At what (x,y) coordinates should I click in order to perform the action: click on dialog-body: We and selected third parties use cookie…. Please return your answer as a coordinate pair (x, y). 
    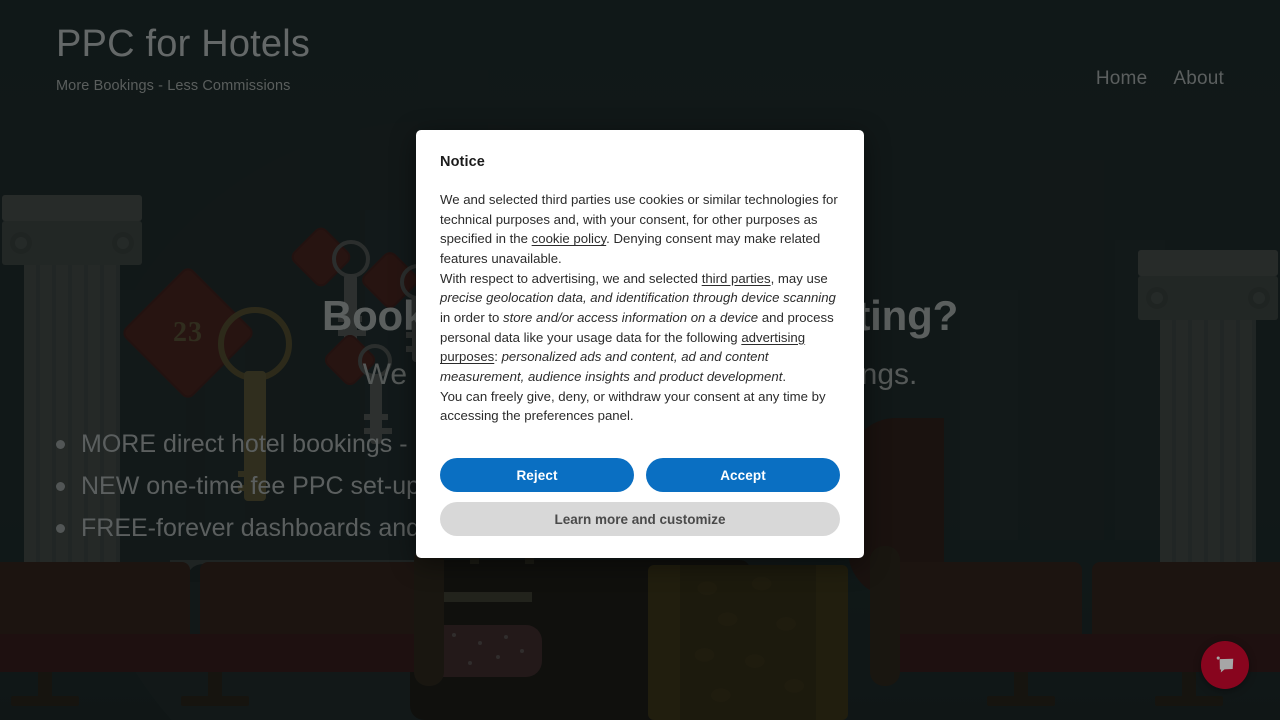
    Looking at the image, I should click on (640, 308).